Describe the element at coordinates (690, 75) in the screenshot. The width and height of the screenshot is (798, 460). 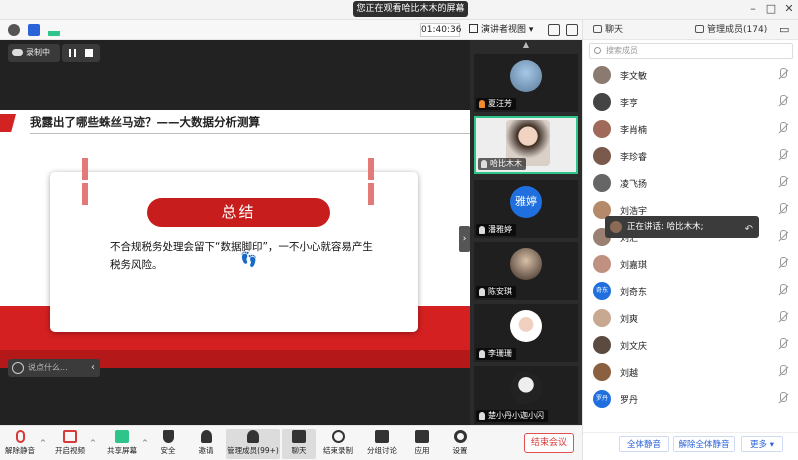
I see `member-row: 李文敏` at that location.